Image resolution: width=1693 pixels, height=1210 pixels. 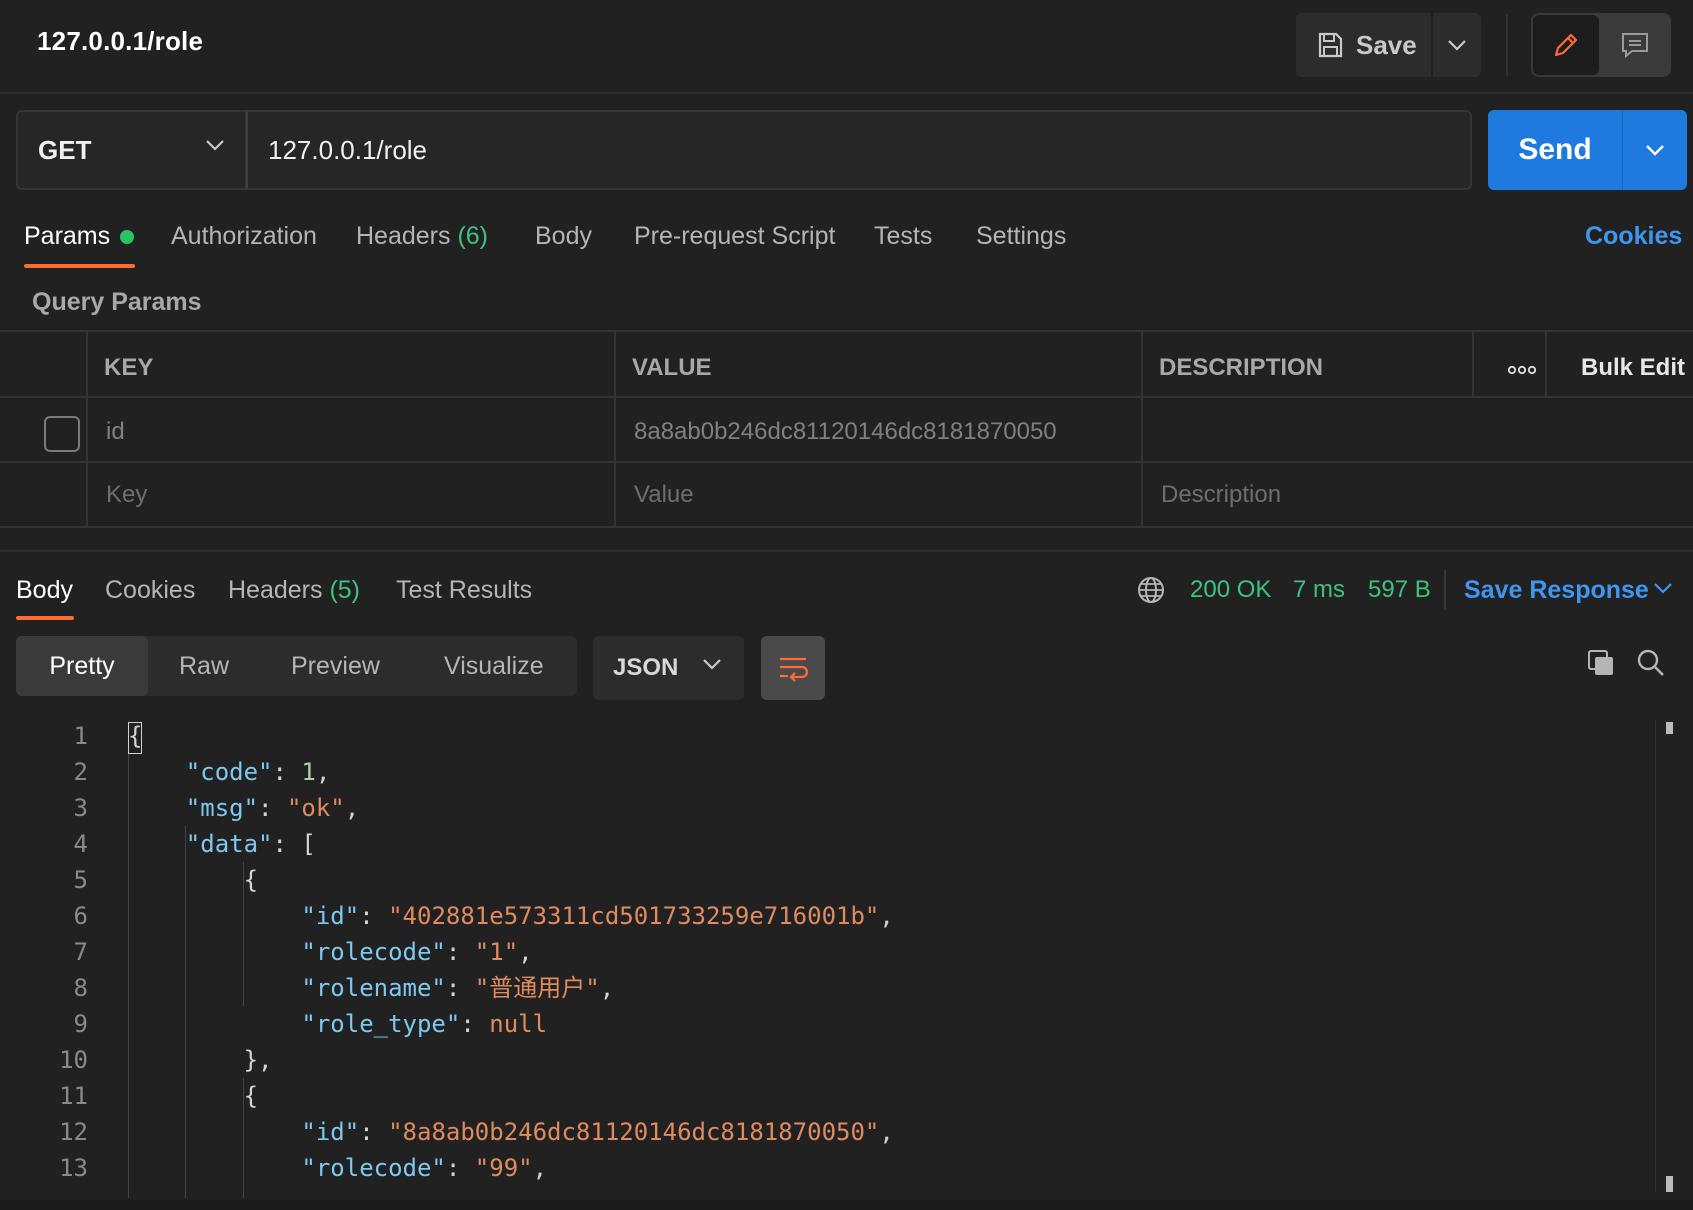 What do you see at coordinates (1556, 590) in the screenshot?
I see `save-response-button: Save Response` at bounding box center [1556, 590].